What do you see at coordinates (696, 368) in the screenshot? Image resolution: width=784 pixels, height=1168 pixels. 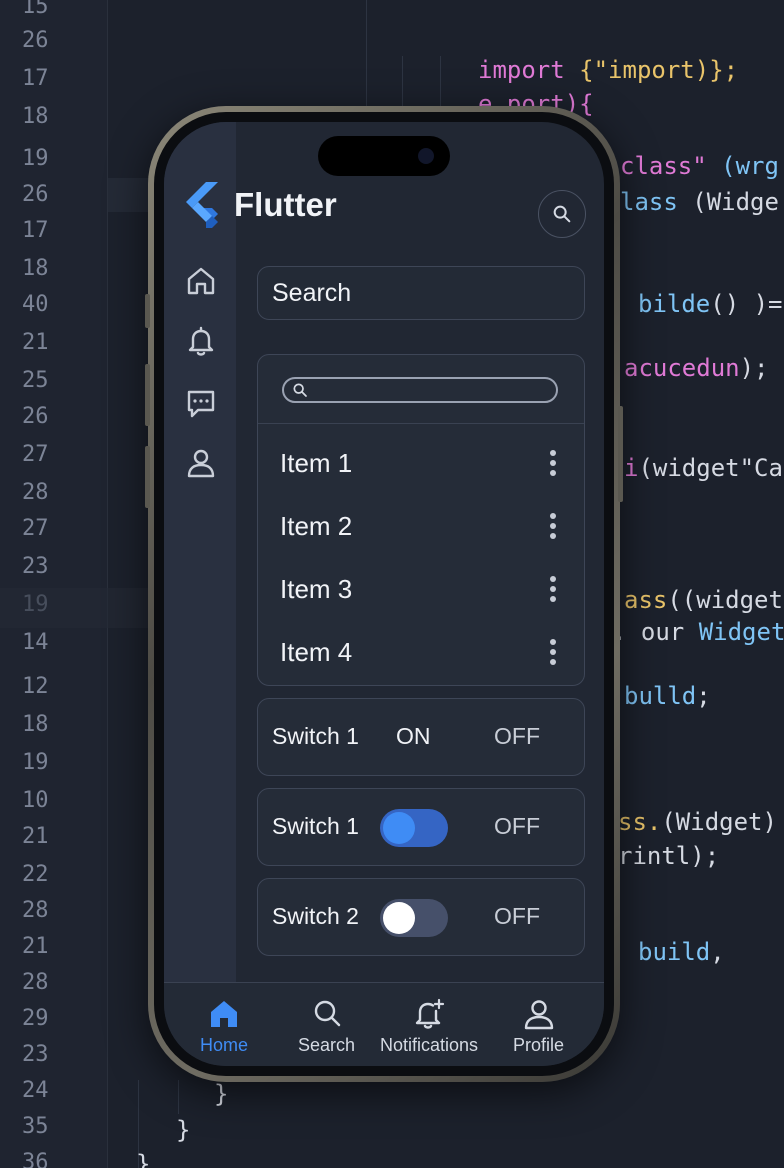 I see `code-line: acucedun);` at bounding box center [696, 368].